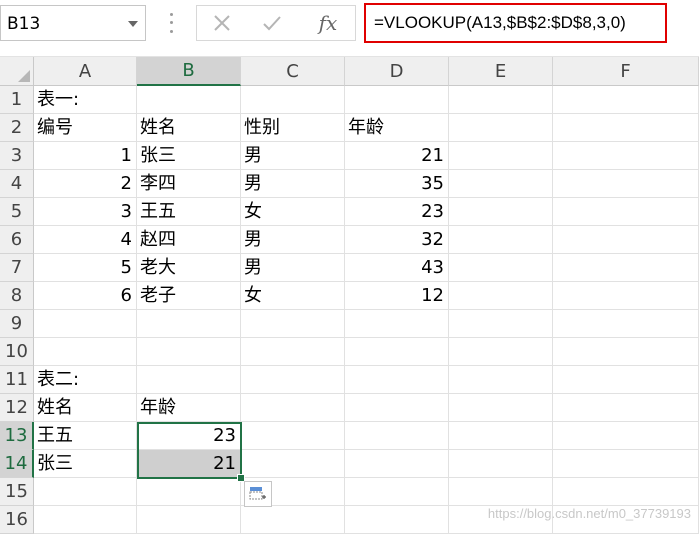  I want to click on column-header-e: E, so click(501, 71).